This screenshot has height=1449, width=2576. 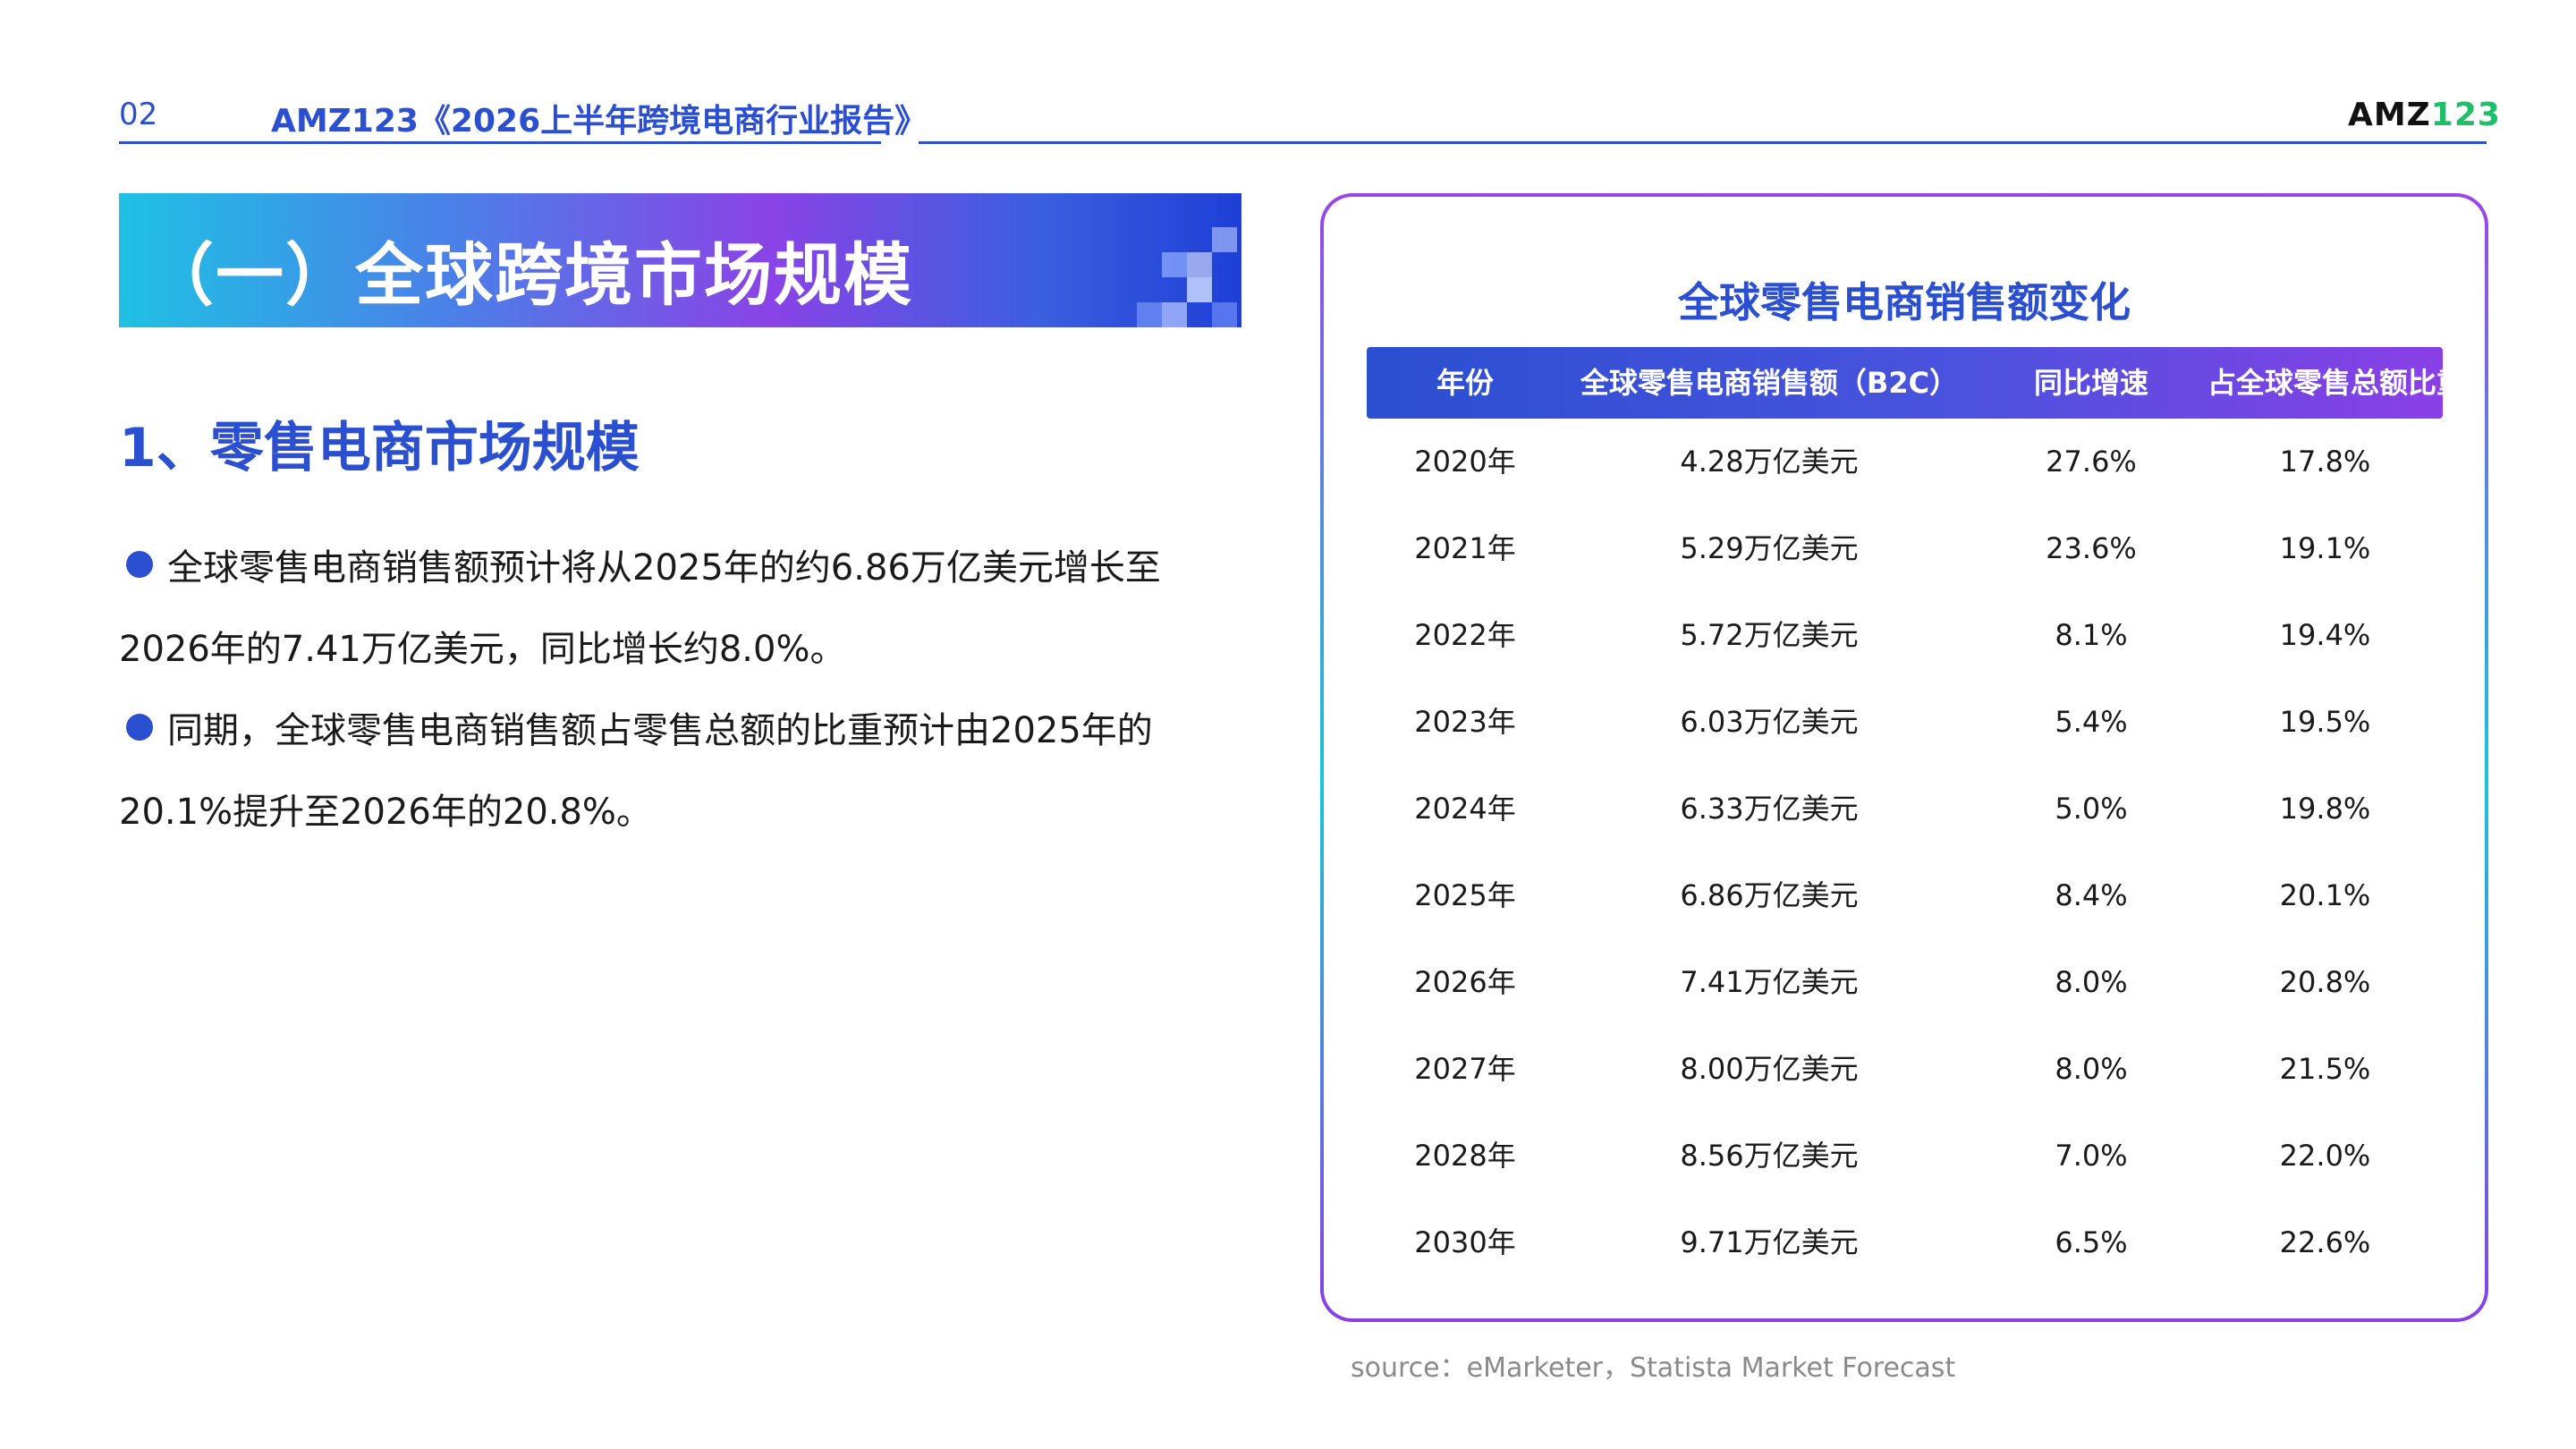 I want to click on column-header-share: 占全球零售总额比重, so click(x=2336, y=383).